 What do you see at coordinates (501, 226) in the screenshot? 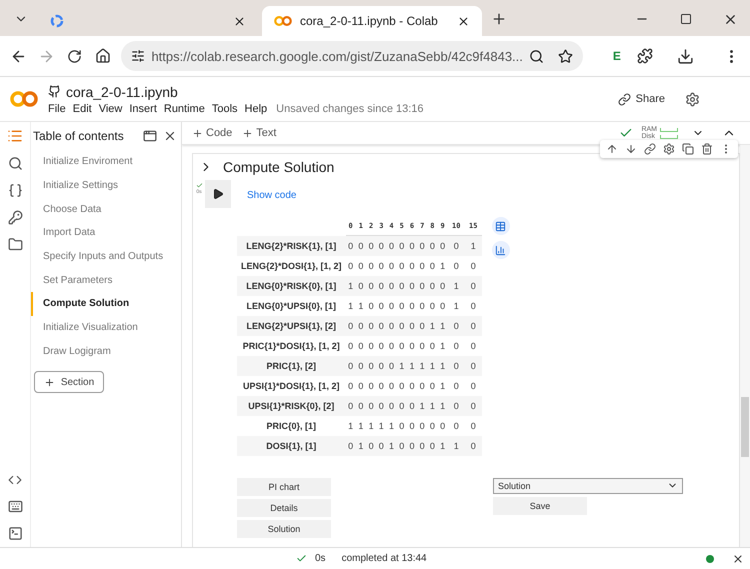
I see `table-icon` at bounding box center [501, 226].